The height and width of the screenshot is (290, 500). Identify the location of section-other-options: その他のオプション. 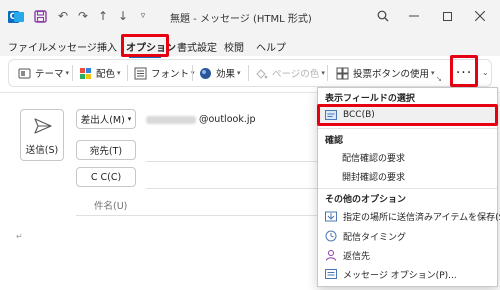
(366, 200).